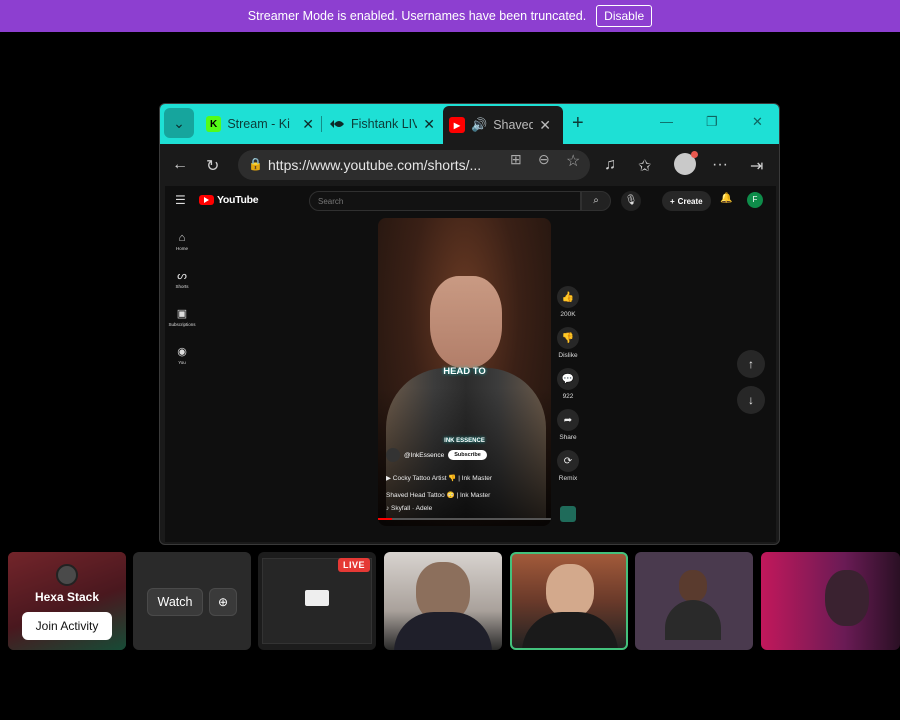 The width and height of the screenshot is (900, 720). I want to click on subscriptions-icon: ▣, so click(182, 314).